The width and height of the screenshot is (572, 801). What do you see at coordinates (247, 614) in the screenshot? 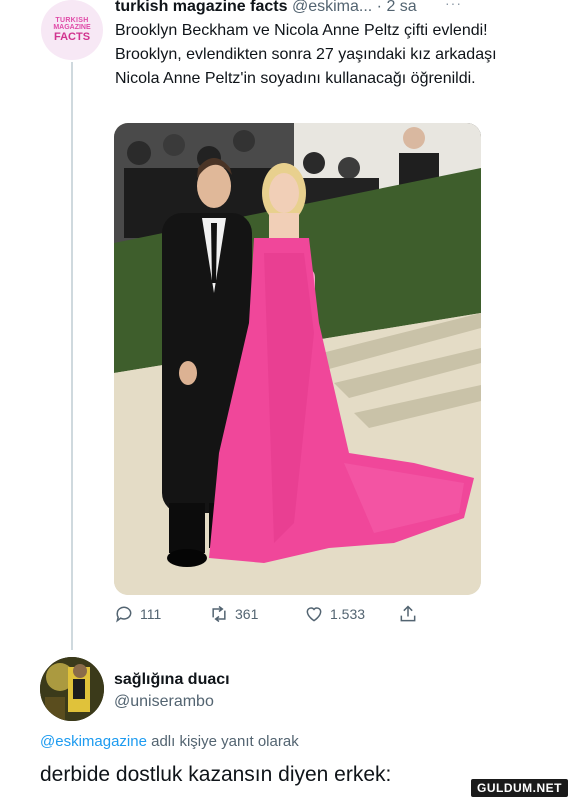
I see `retweet-count: 361` at bounding box center [247, 614].